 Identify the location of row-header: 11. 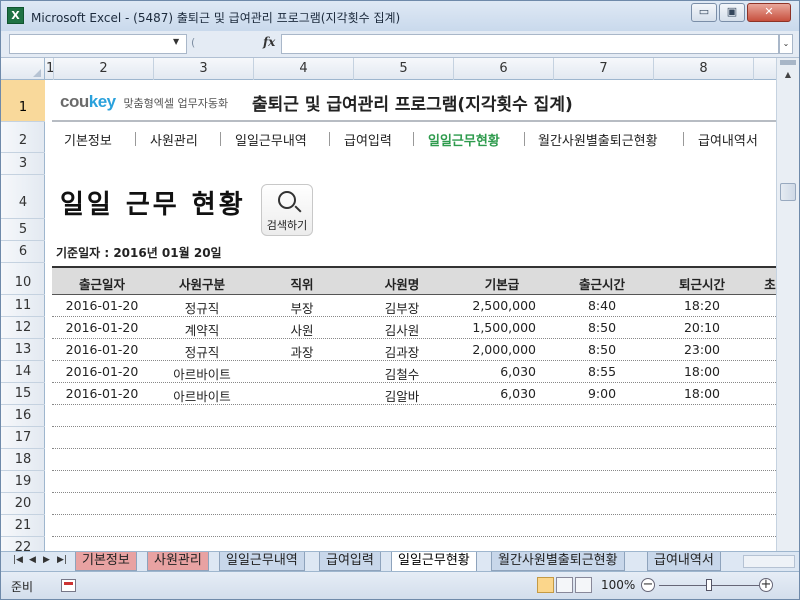
(23, 306).